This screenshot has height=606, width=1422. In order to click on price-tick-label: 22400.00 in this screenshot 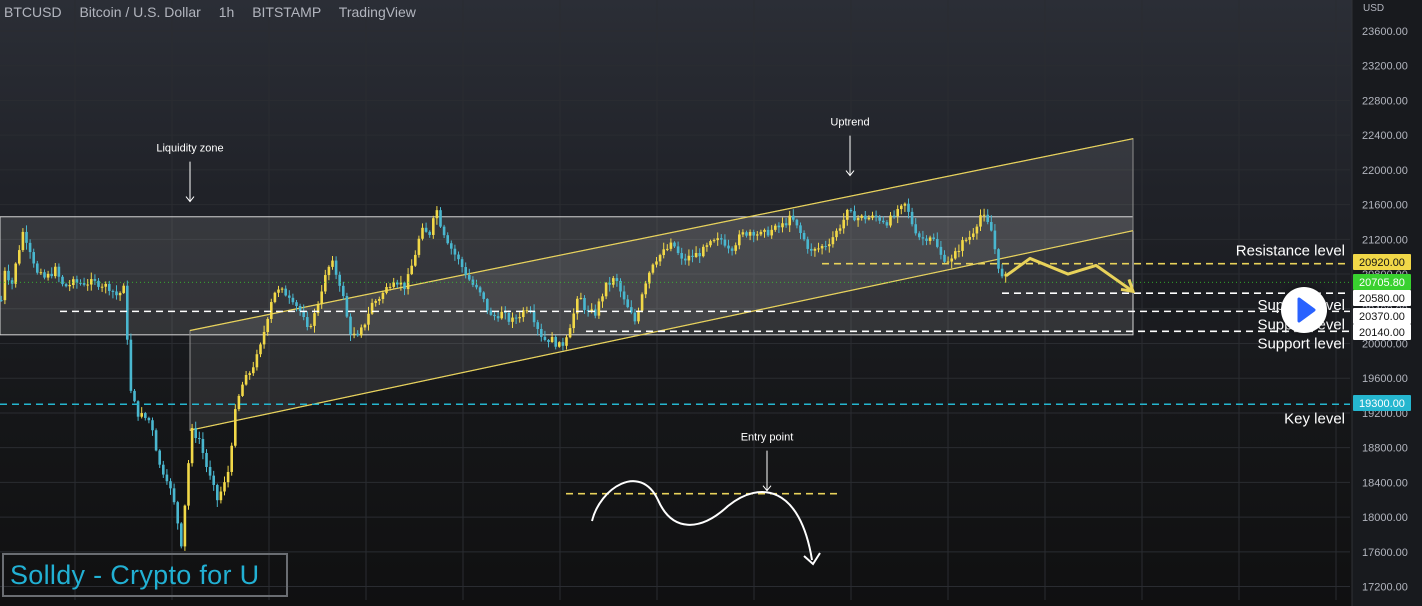, I will do `click(1385, 136)`.